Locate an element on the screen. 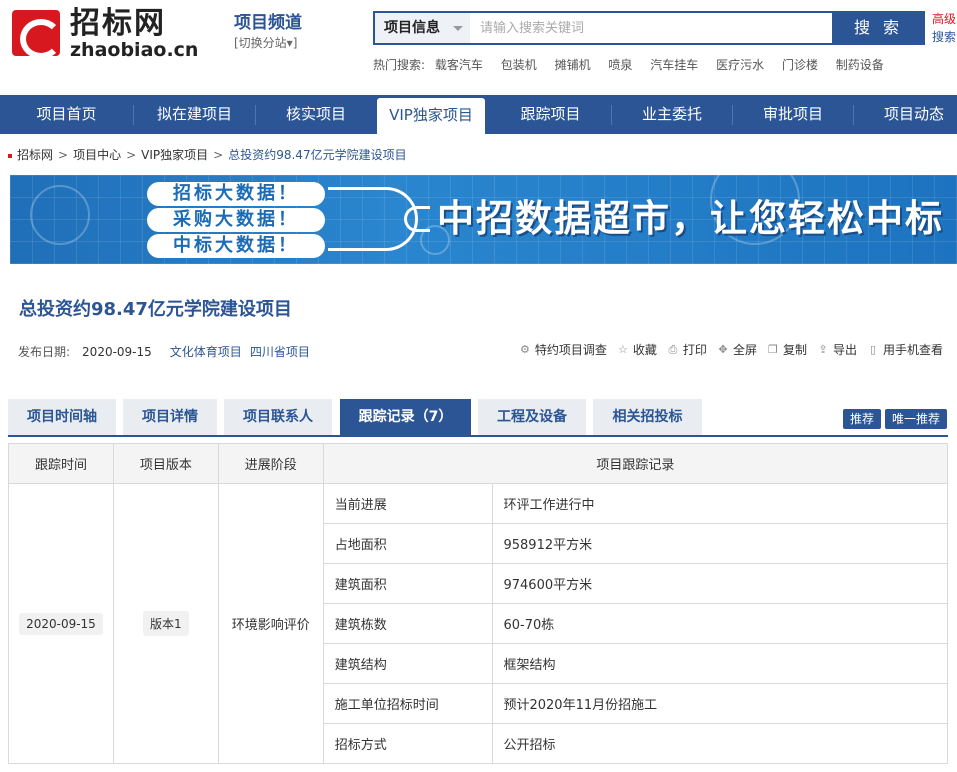 The height and width of the screenshot is (772, 957). channel-block: 项目频道 [切换分站▾] is located at coordinates (268, 32).